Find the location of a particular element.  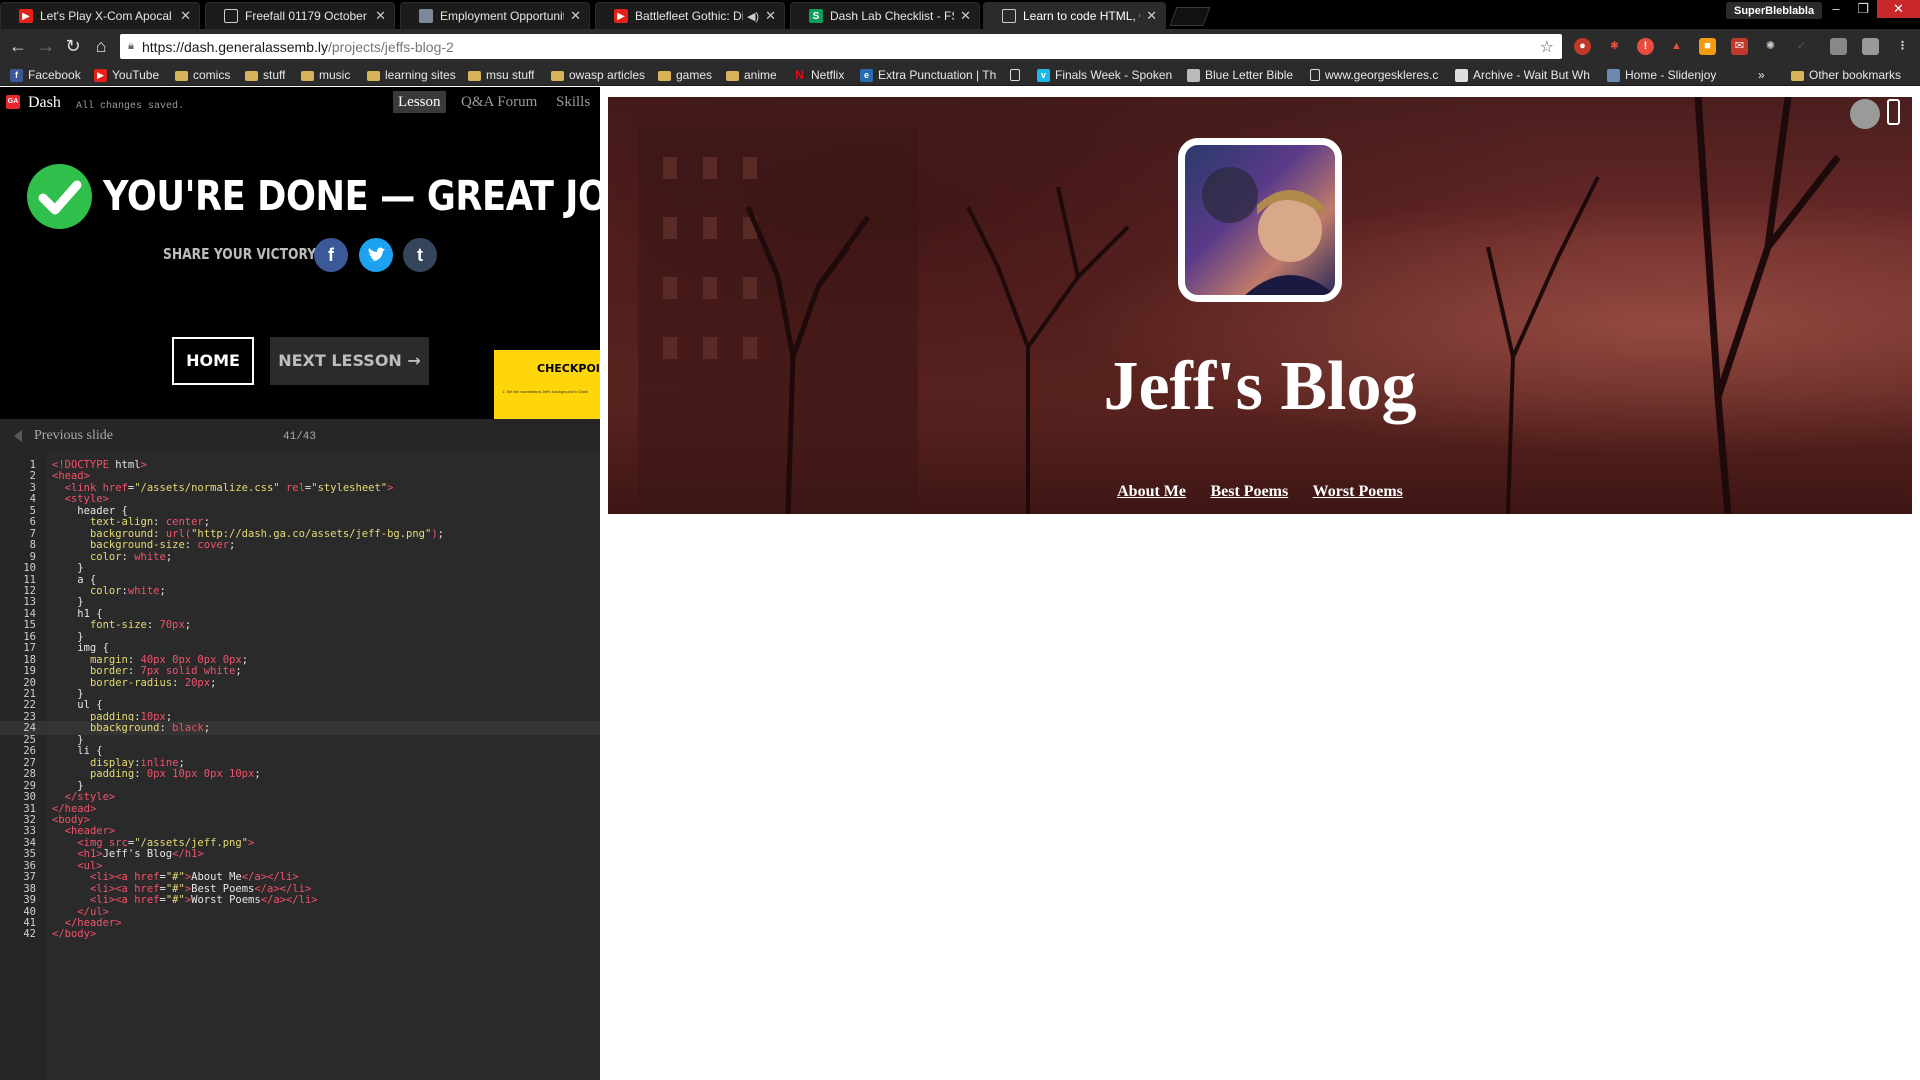

slide-navigation: Previous slide 41/43 is located at coordinates (300, 435).